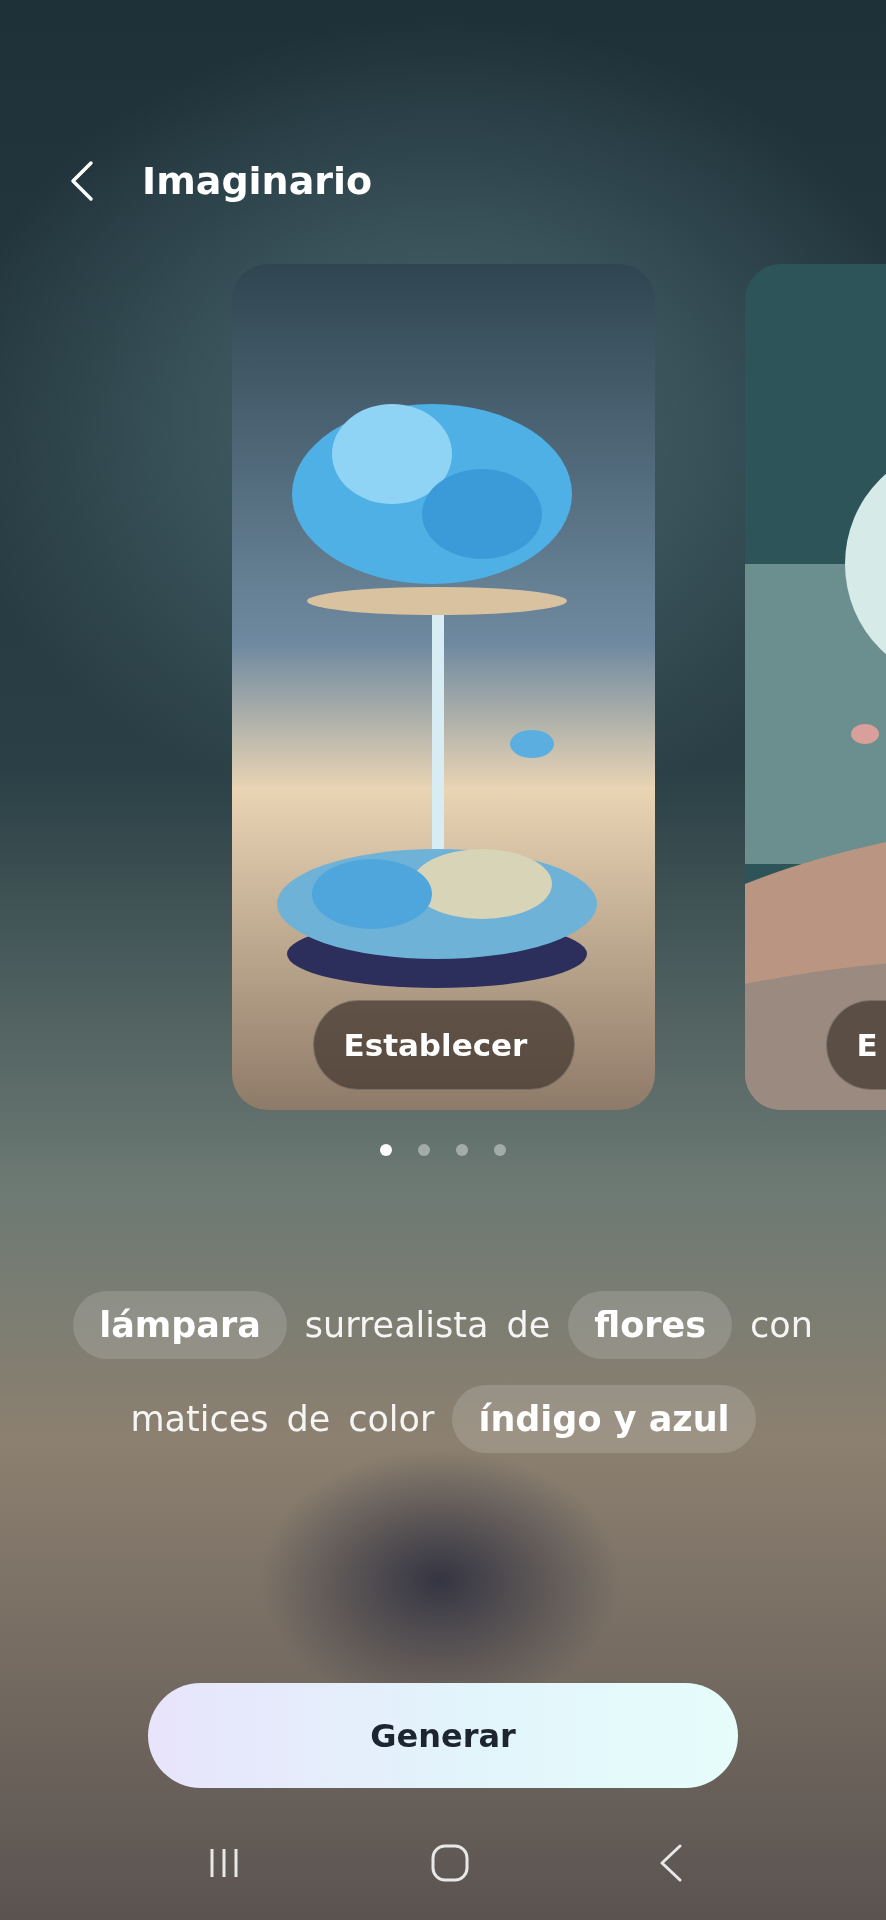  Describe the element at coordinates (391, 1419) in the screenshot. I see `prompt-word: color` at that location.